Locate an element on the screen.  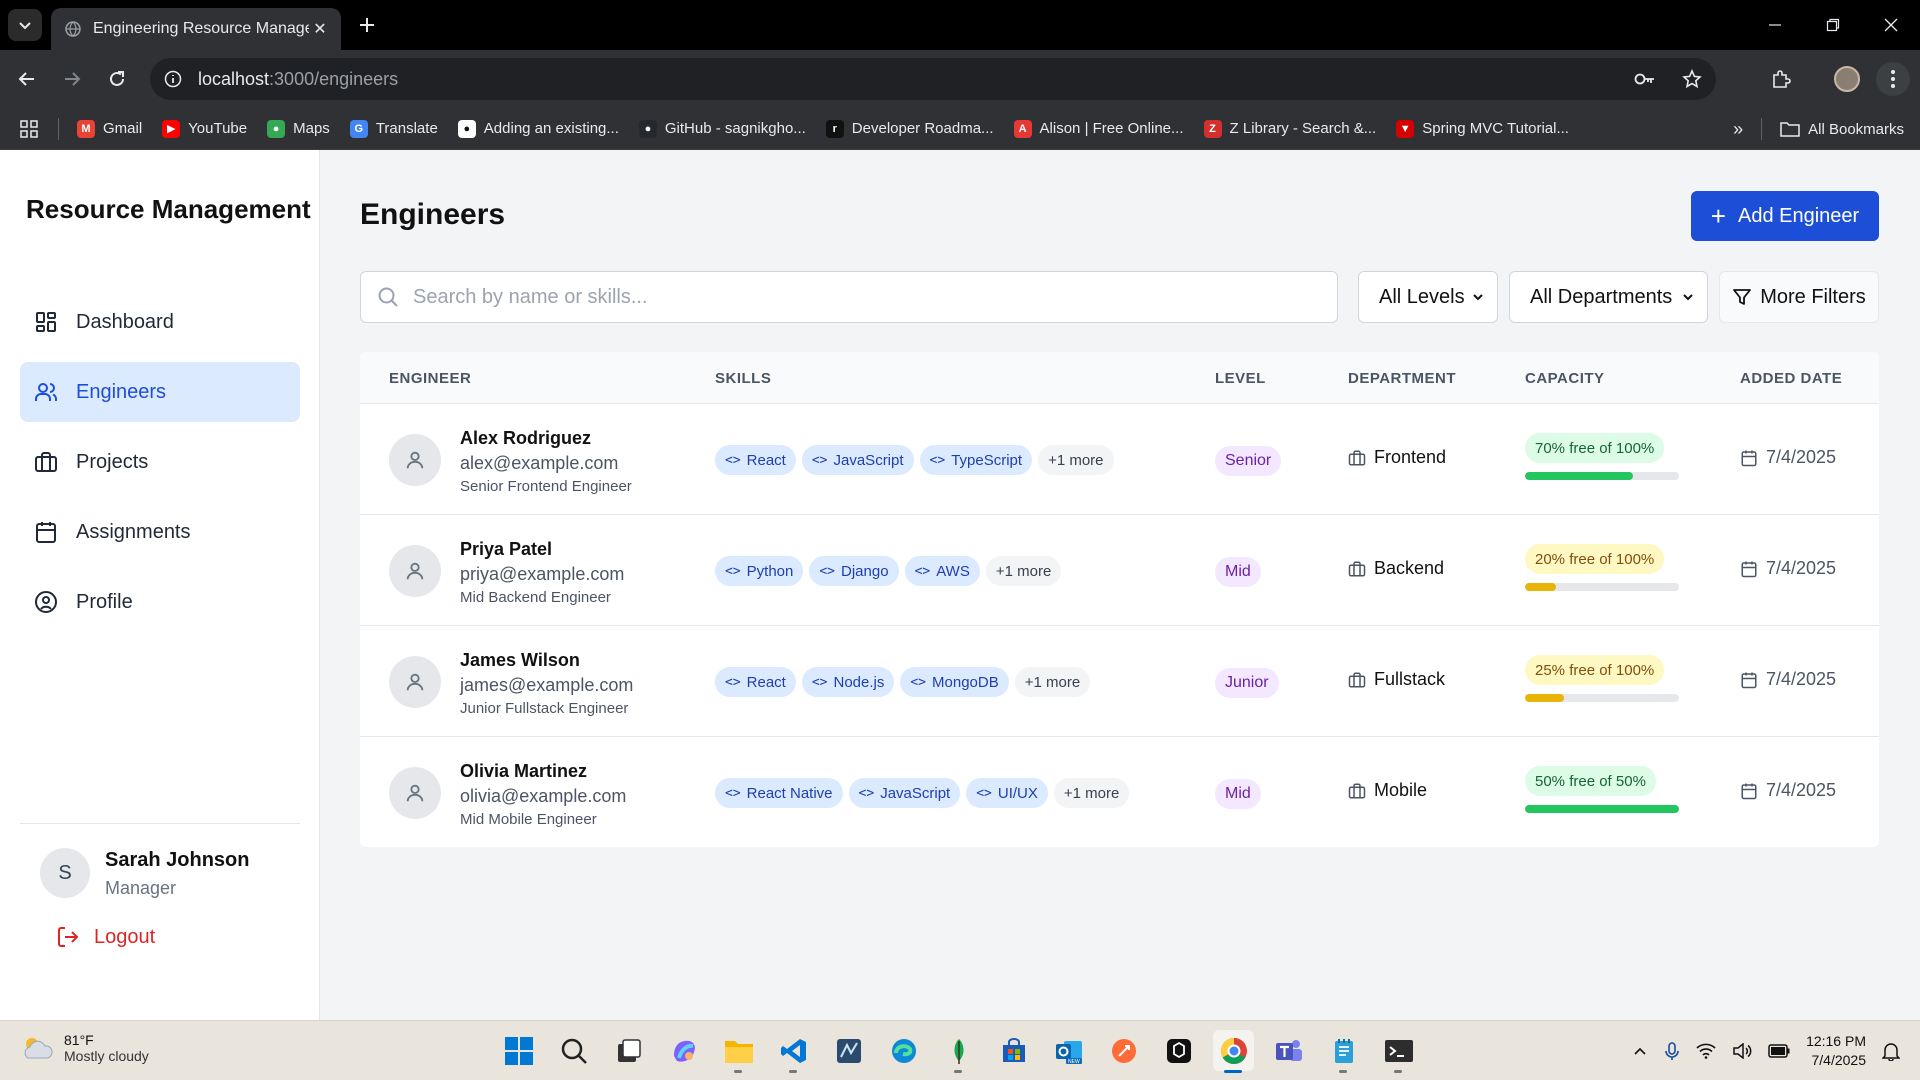
column-header-level: LEVEL is located at coordinates (1240, 378).